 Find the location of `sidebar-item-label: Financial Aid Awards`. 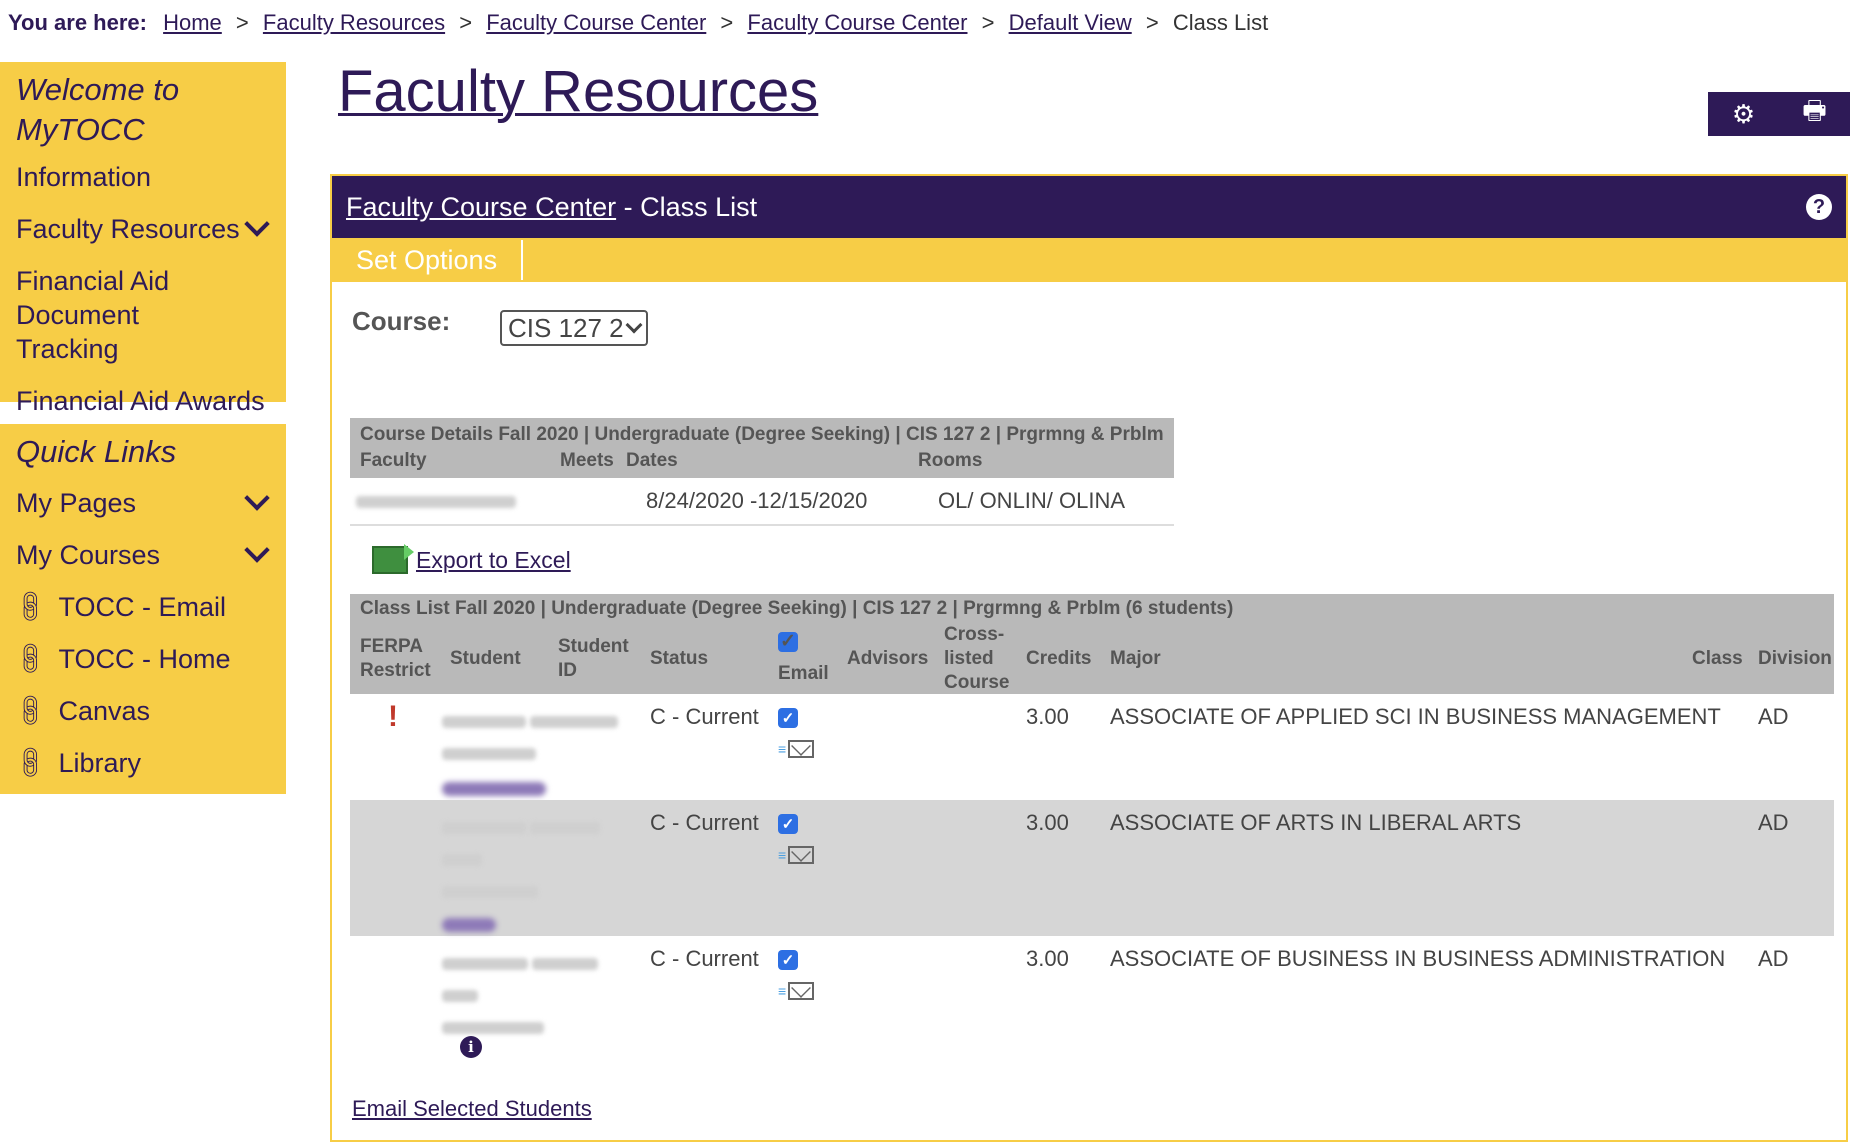

sidebar-item-label: Financial Aid Awards is located at coordinates (140, 401).